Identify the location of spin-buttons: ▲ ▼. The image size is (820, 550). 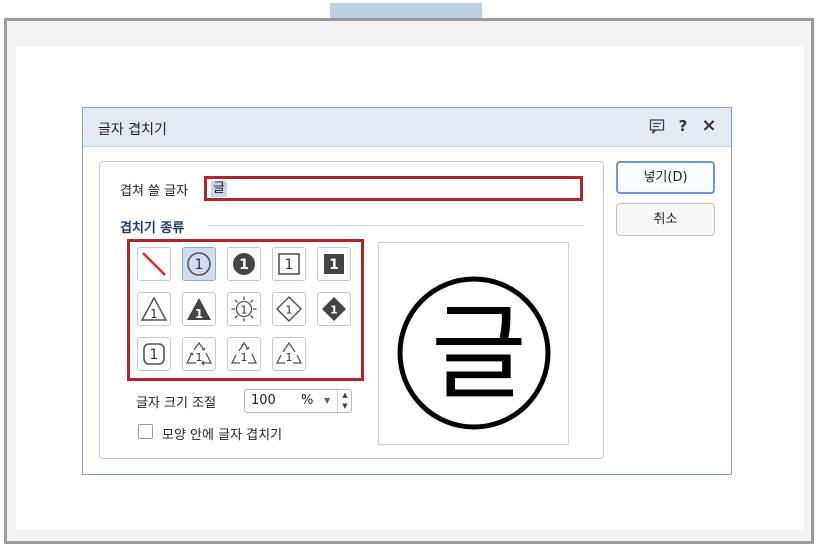
(344, 401).